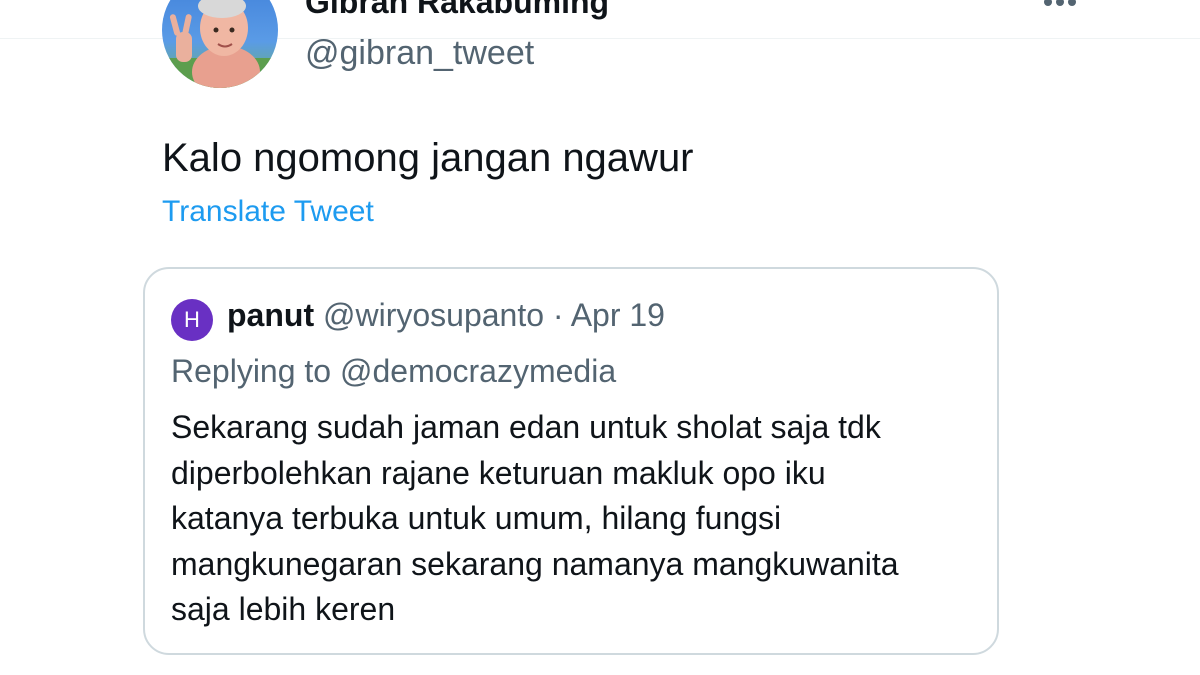  I want to click on quoted-author-handle: @wiryosupanto, so click(433, 315).